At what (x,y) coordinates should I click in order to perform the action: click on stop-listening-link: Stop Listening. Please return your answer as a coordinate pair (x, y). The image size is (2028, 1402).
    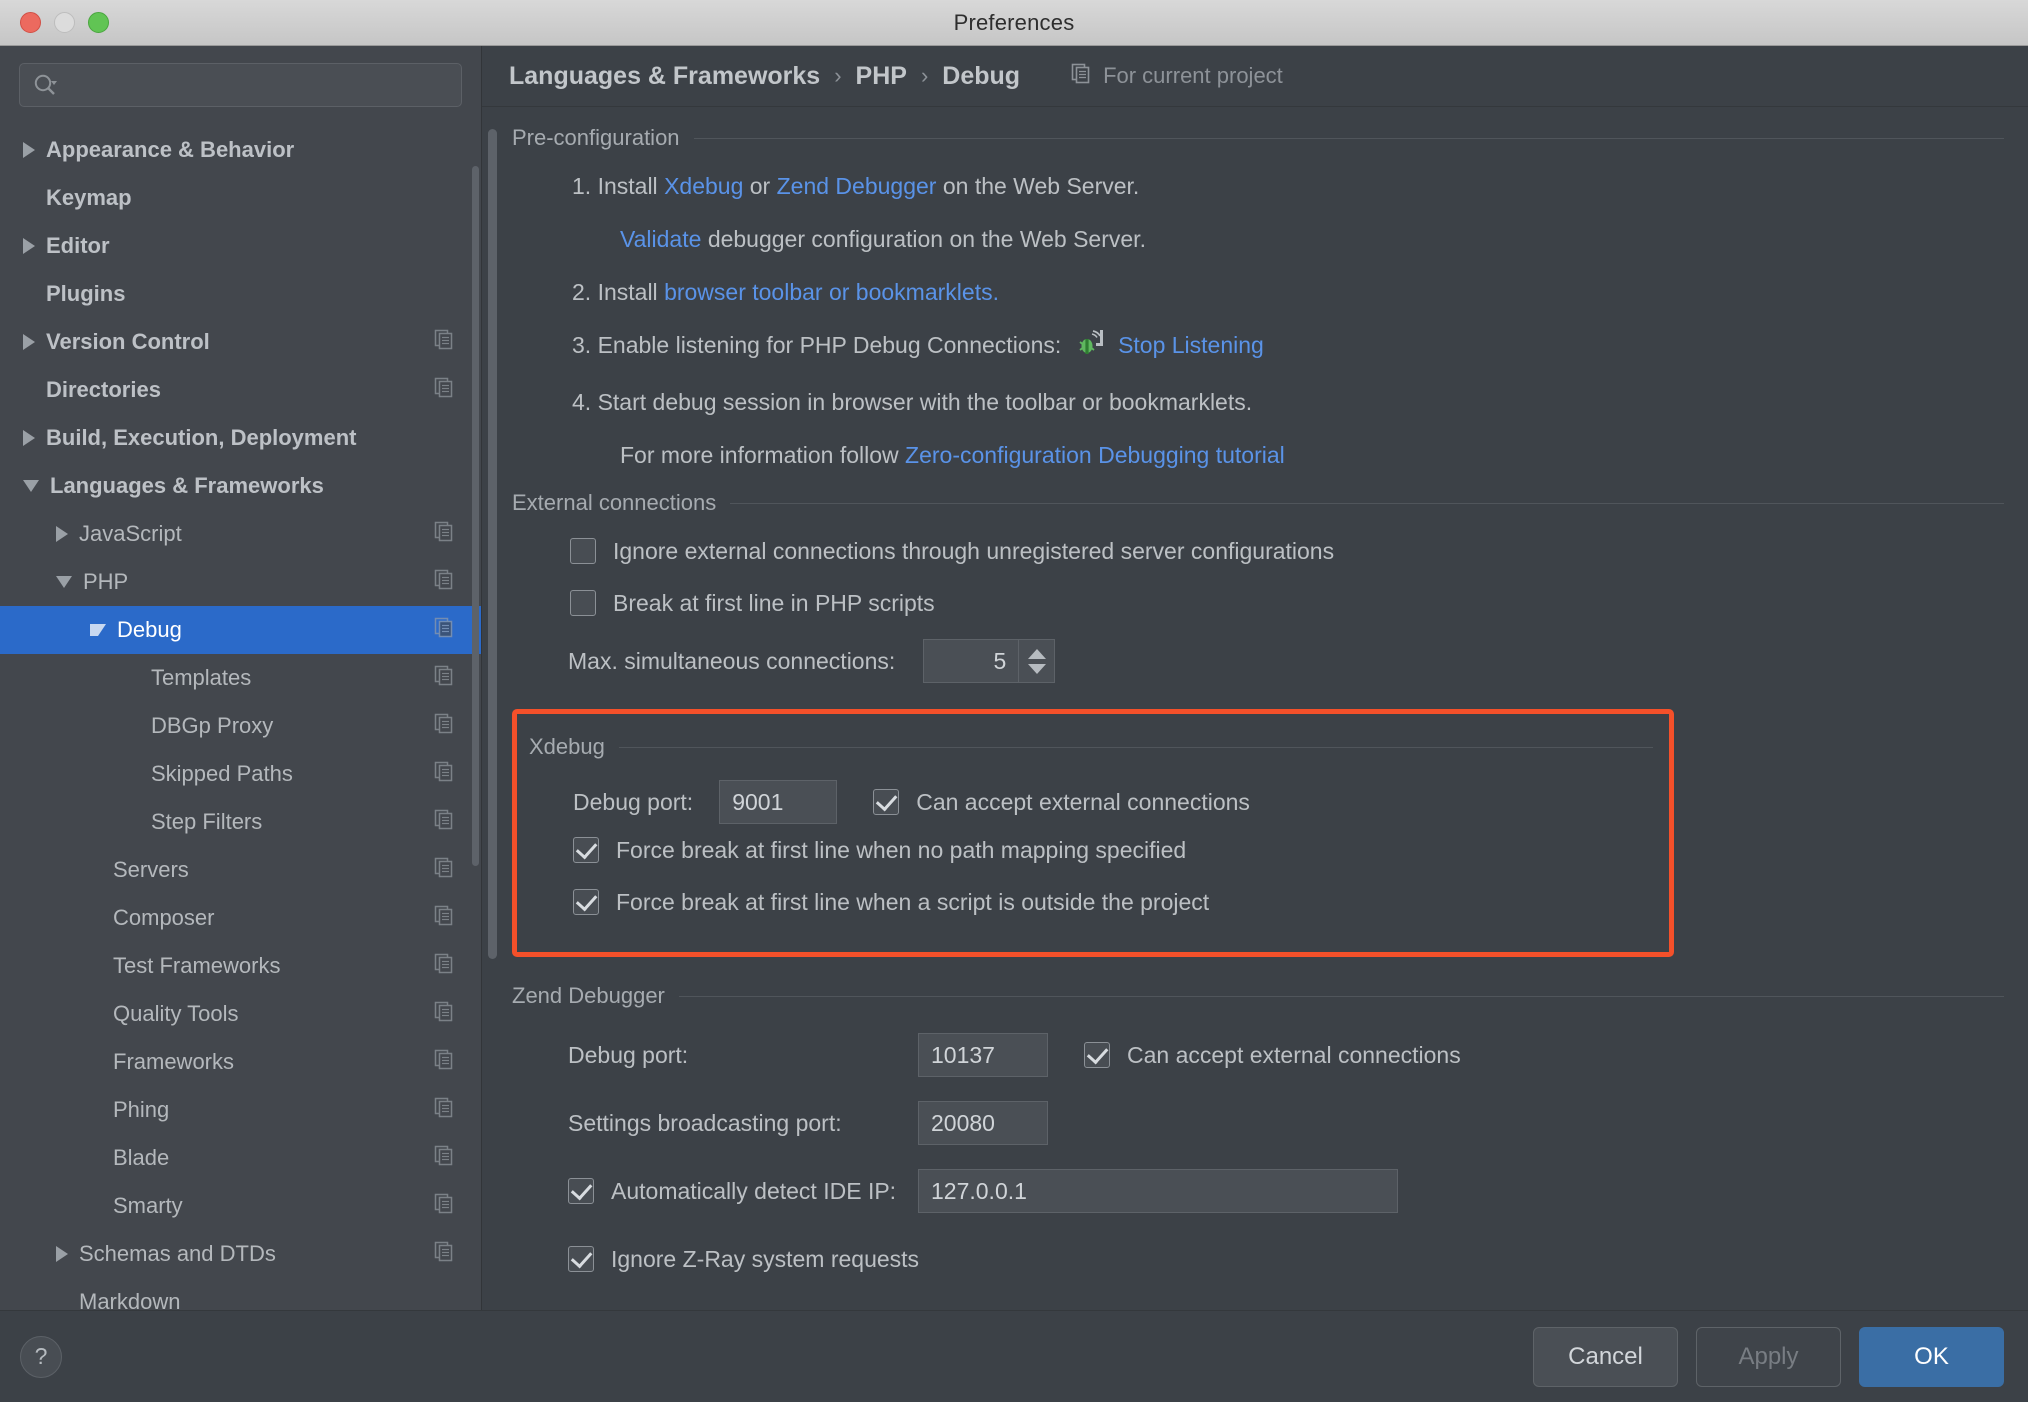
    Looking at the image, I should click on (1191, 345).